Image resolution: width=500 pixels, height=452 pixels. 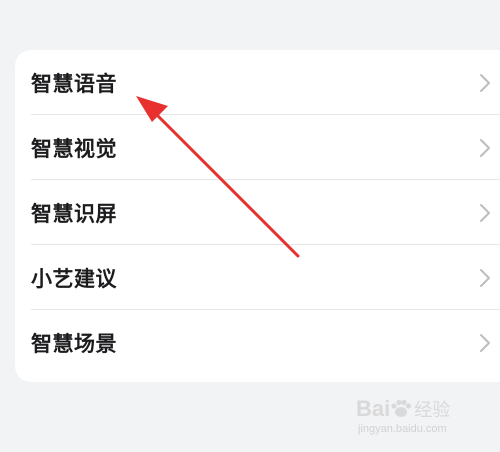 I want to click on menu-item-xiaoyi-suggestions: 小艺建议, so click(x=257, y=277).